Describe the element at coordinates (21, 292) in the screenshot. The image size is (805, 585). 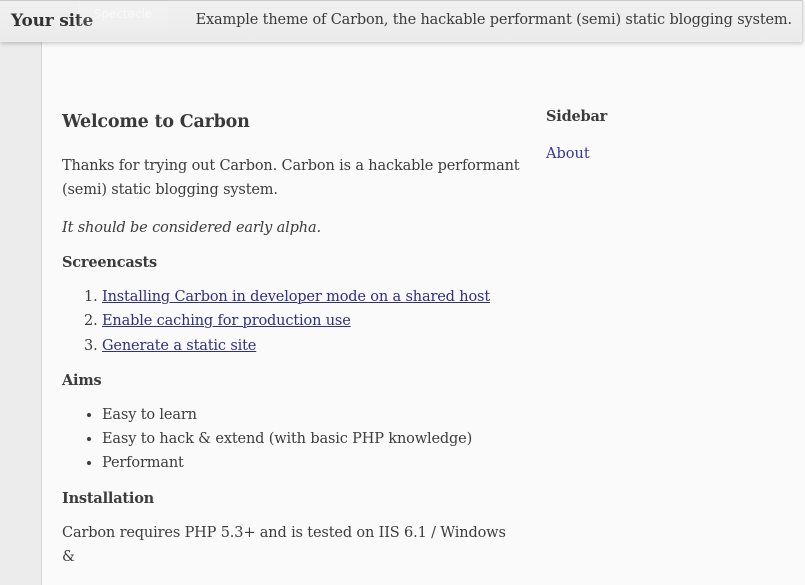
I see `left-gutter` at that location.